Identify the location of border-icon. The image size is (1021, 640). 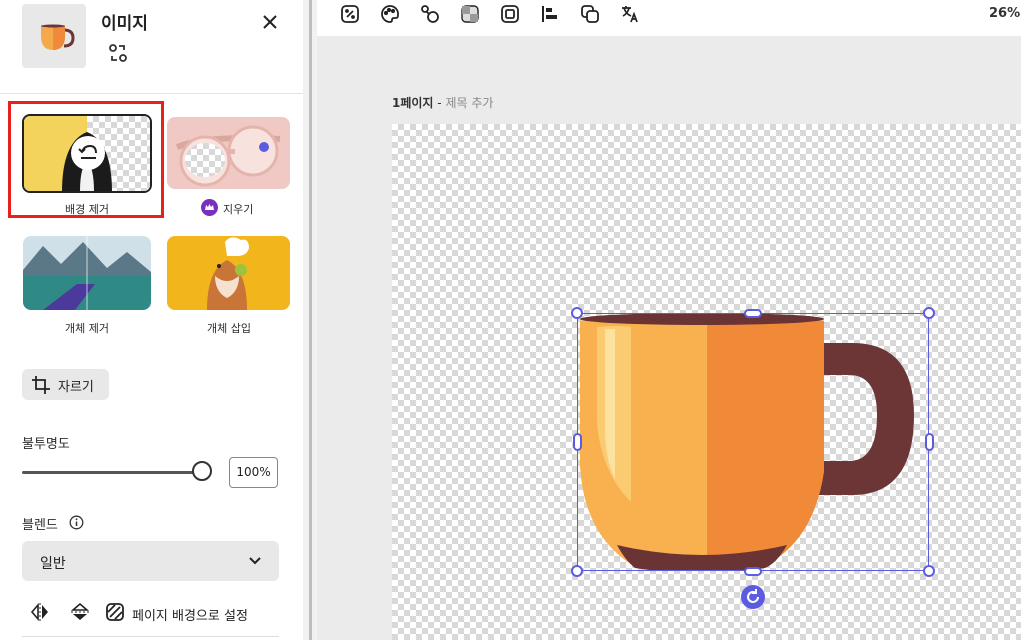
(510, 14).